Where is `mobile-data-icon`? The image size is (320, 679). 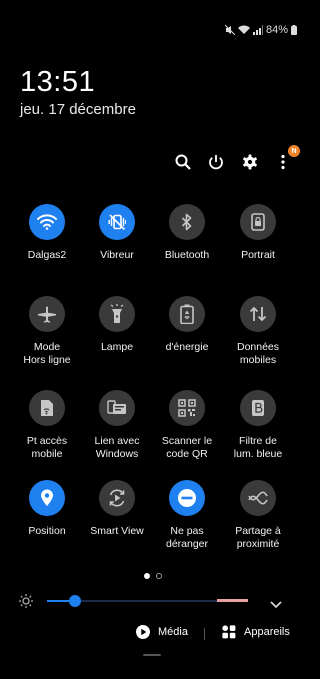
mobile-data-icon is located at coordinates (258, 314).